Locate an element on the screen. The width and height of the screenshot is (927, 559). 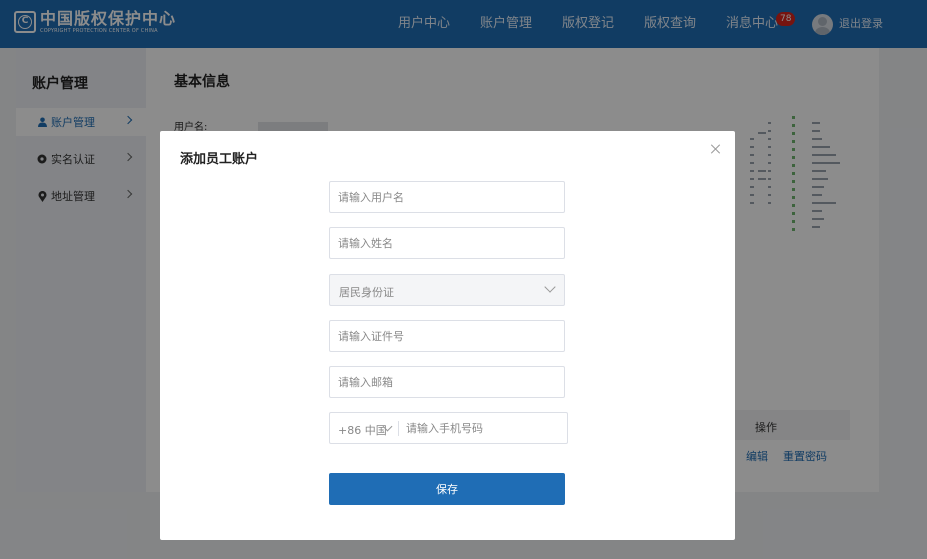
id-number-input is located at coordinates (447, 336).